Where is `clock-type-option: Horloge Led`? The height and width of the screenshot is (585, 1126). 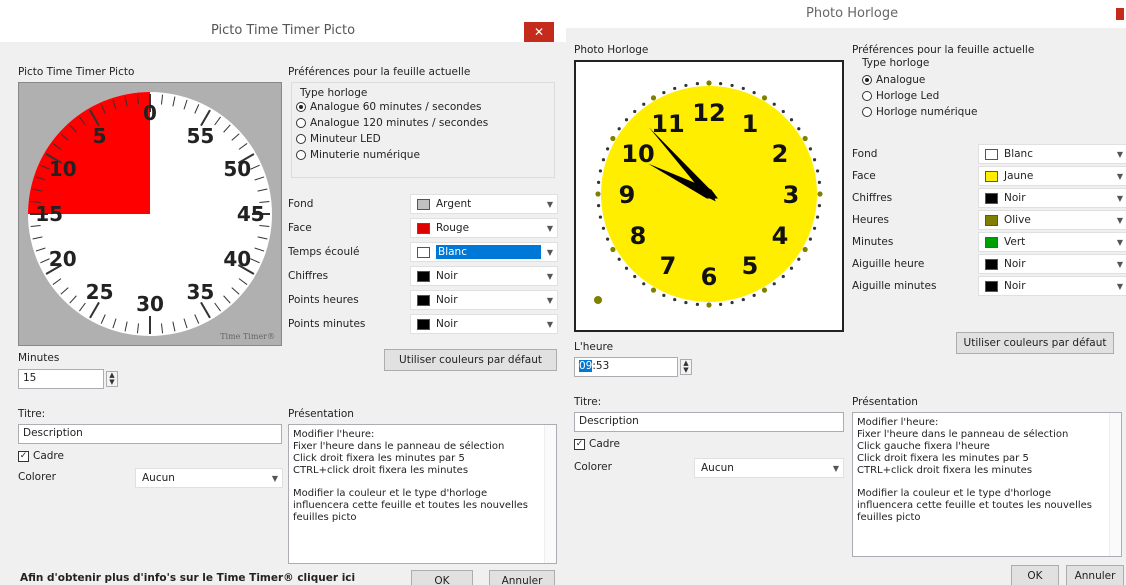
clock-type-option: Horloge Led is located at coordinates (900, 96).